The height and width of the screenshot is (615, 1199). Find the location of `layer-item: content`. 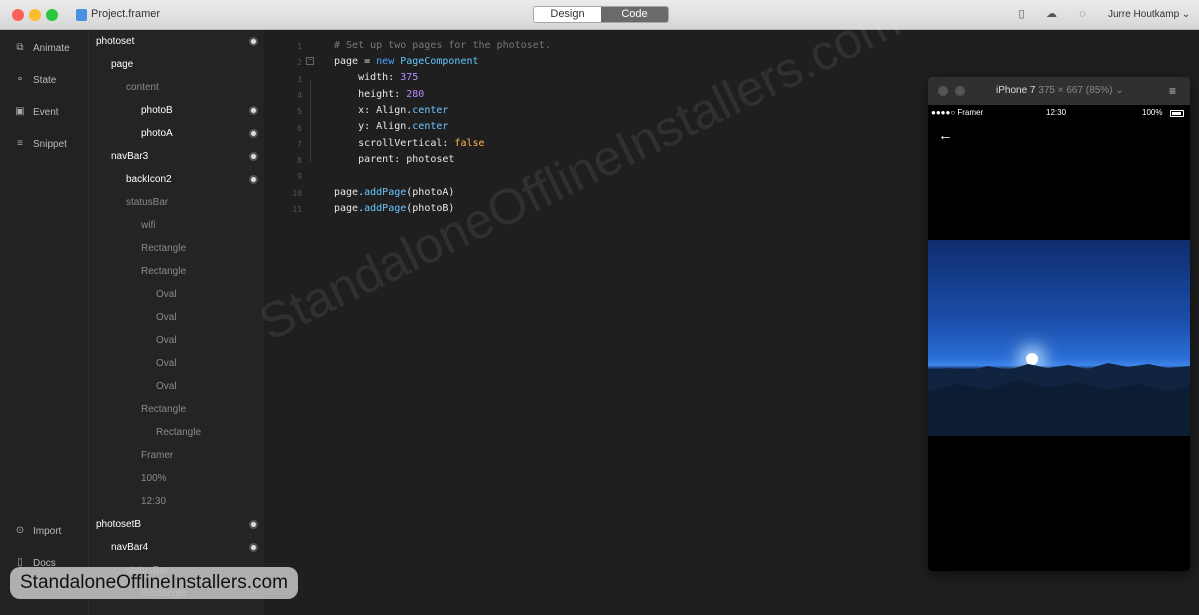

layer-item: content is located at coordinates (142, 88).